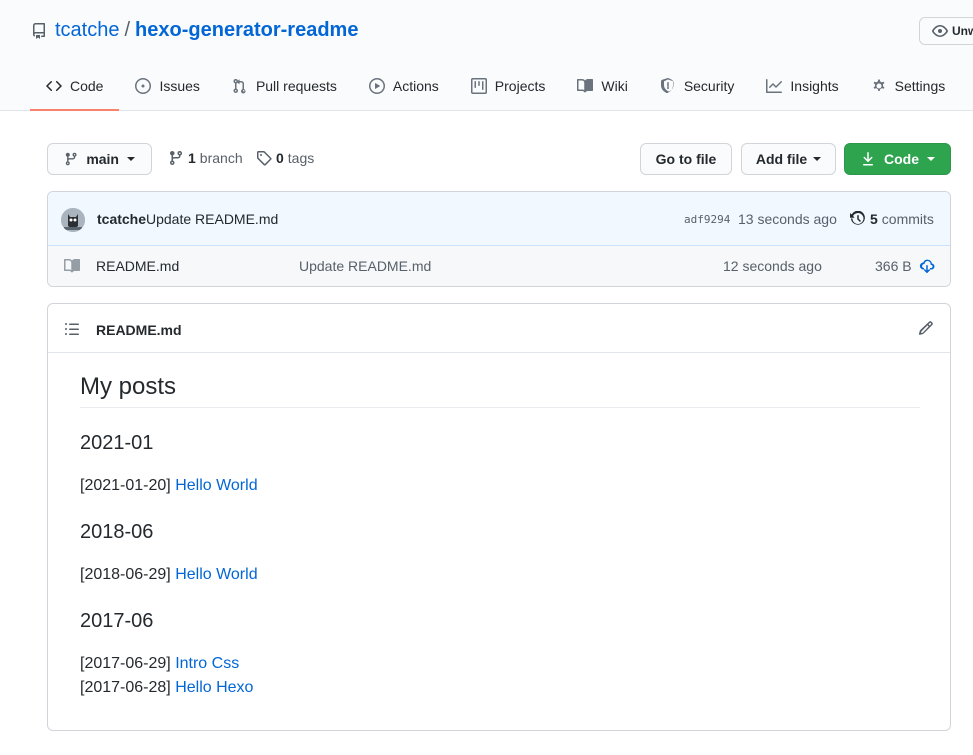 Image resolution: width=973 pixels, height=755 pixels. What do you see at coordinates (137, 266) in the screenshot?
I see `file-name-link: README.md` at bounding box center [137, 266].